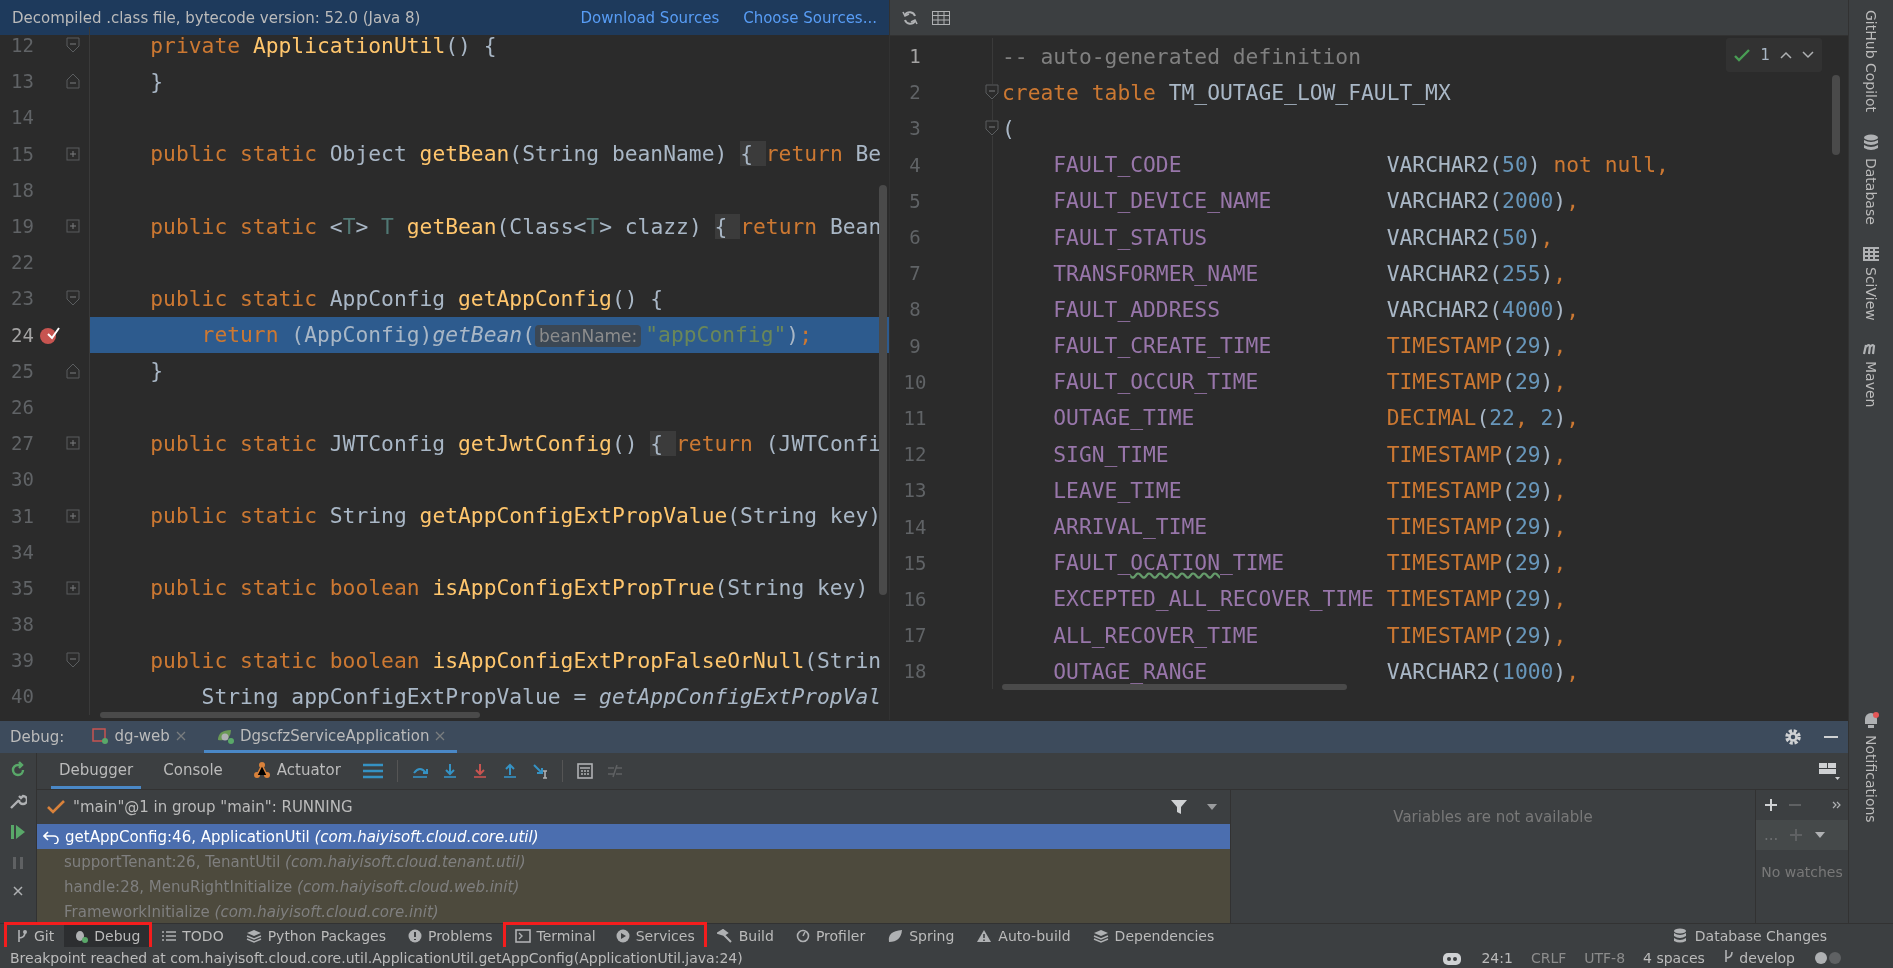  What do you see at coordinates (22, 370) in the screenshot?
I see `line-number: 25` at bounding box center [22, 370].